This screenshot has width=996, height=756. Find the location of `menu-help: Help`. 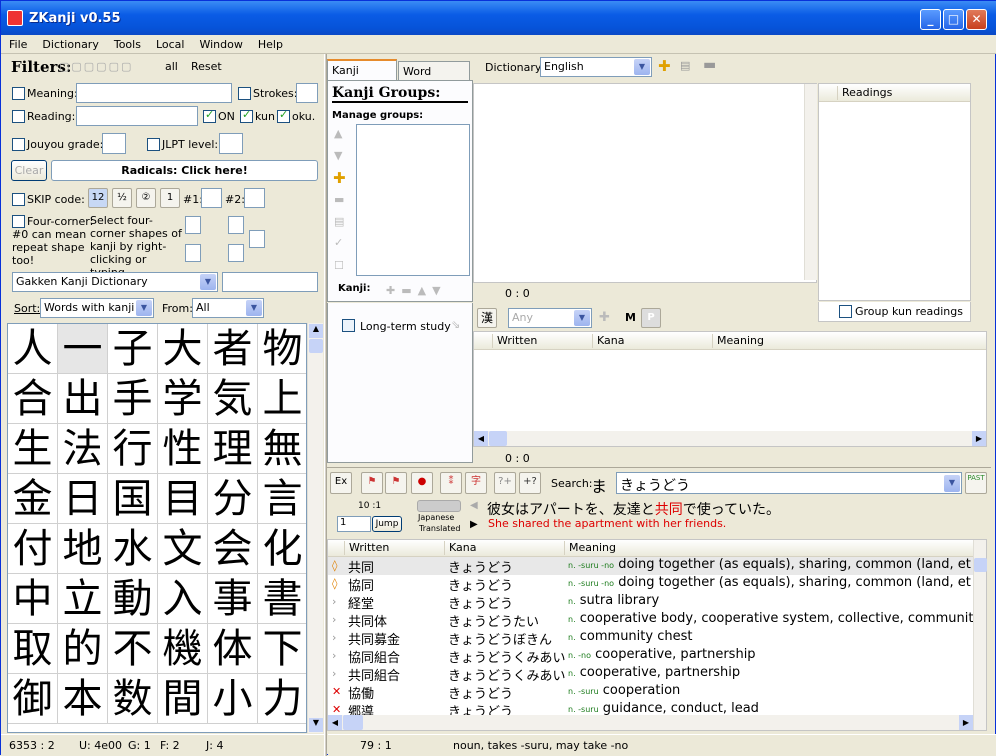

menu-help: Help is located at coordinates (270, 43).